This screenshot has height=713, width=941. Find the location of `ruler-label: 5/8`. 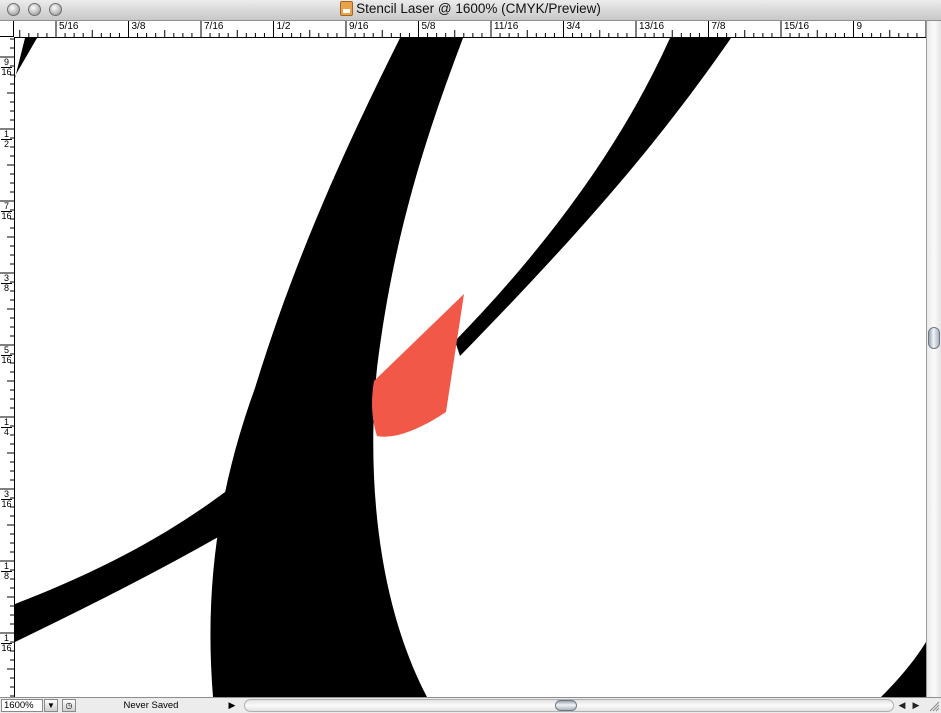

ruler-label: 5/8 is located at coordinates (428, 26).